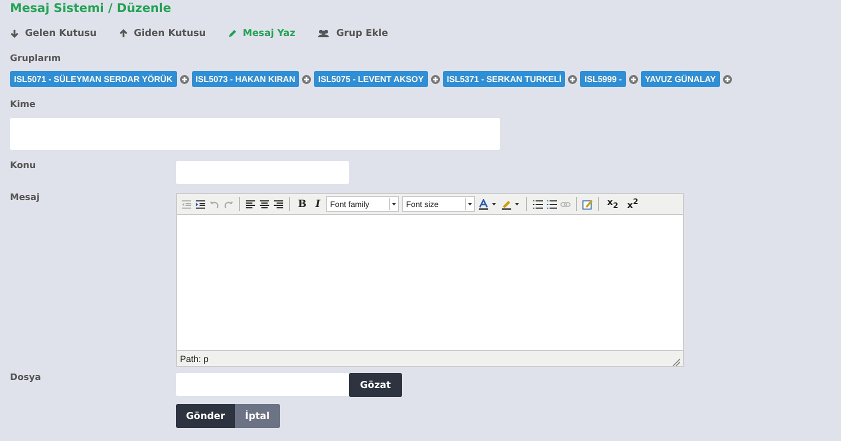 This screenshot has height=441, width=841. I want to click on align-center-icon, so click(264, 204).